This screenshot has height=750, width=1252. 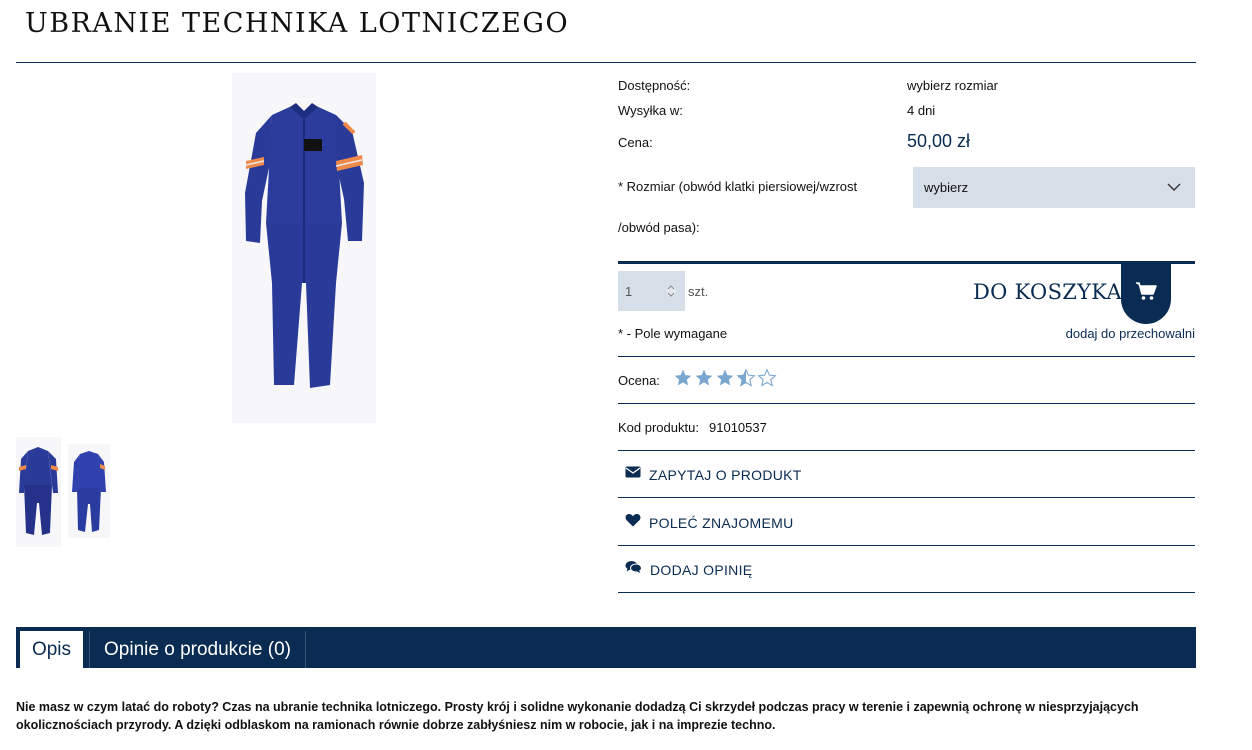 What do you see at coordinates (197, 649) in the screenshot?
I see `tab-reviews: Opinie o produkcie (0)` at bounding box center [197, 649].